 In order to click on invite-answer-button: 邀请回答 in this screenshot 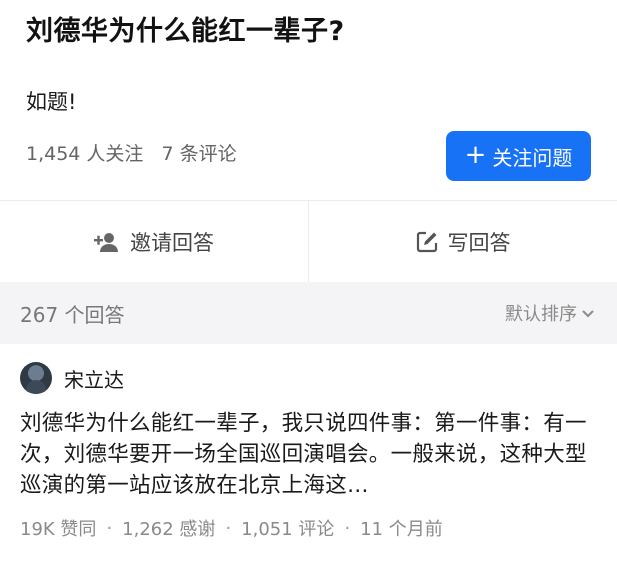, I will do `click(154, 241)`.